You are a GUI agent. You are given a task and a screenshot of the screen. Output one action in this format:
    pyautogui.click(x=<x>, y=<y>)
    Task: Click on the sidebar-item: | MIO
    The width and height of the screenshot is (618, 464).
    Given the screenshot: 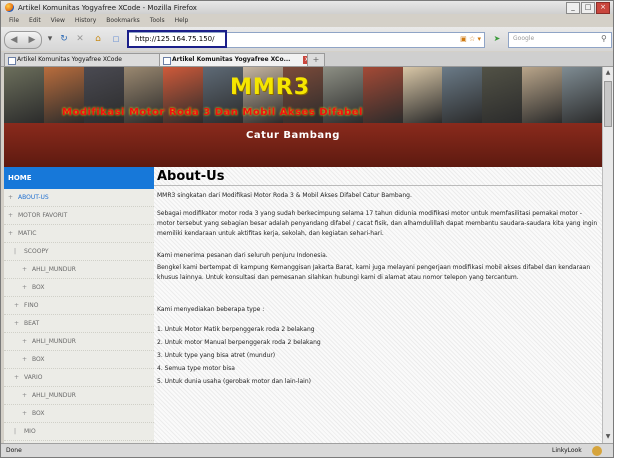 What is the action you would take?
    pyautogui.click(x=79, y=432)
    